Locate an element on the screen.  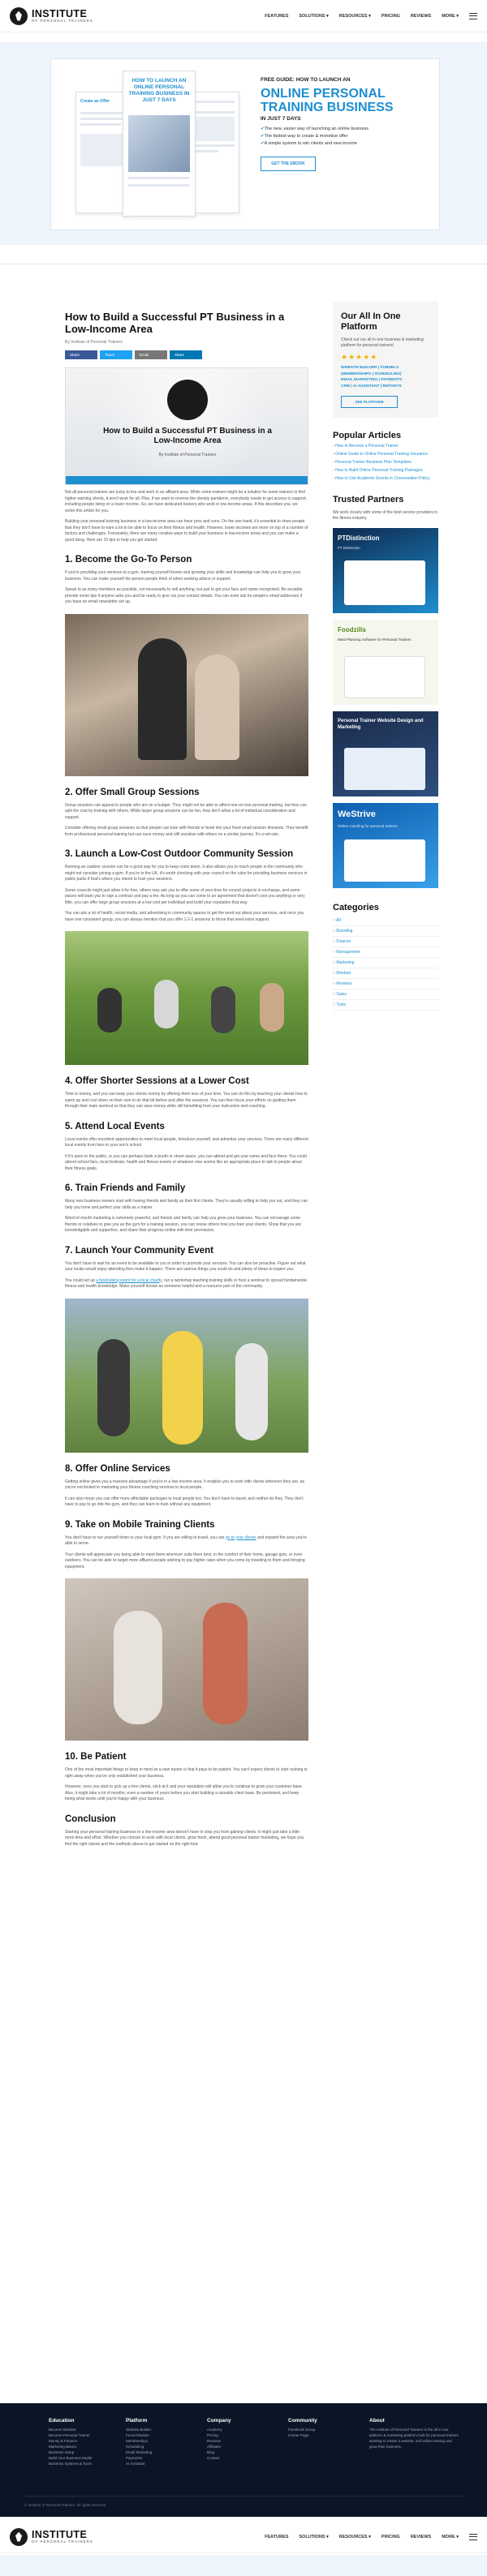
share-linkedin-button: Share is located at coordinates (186, 354).